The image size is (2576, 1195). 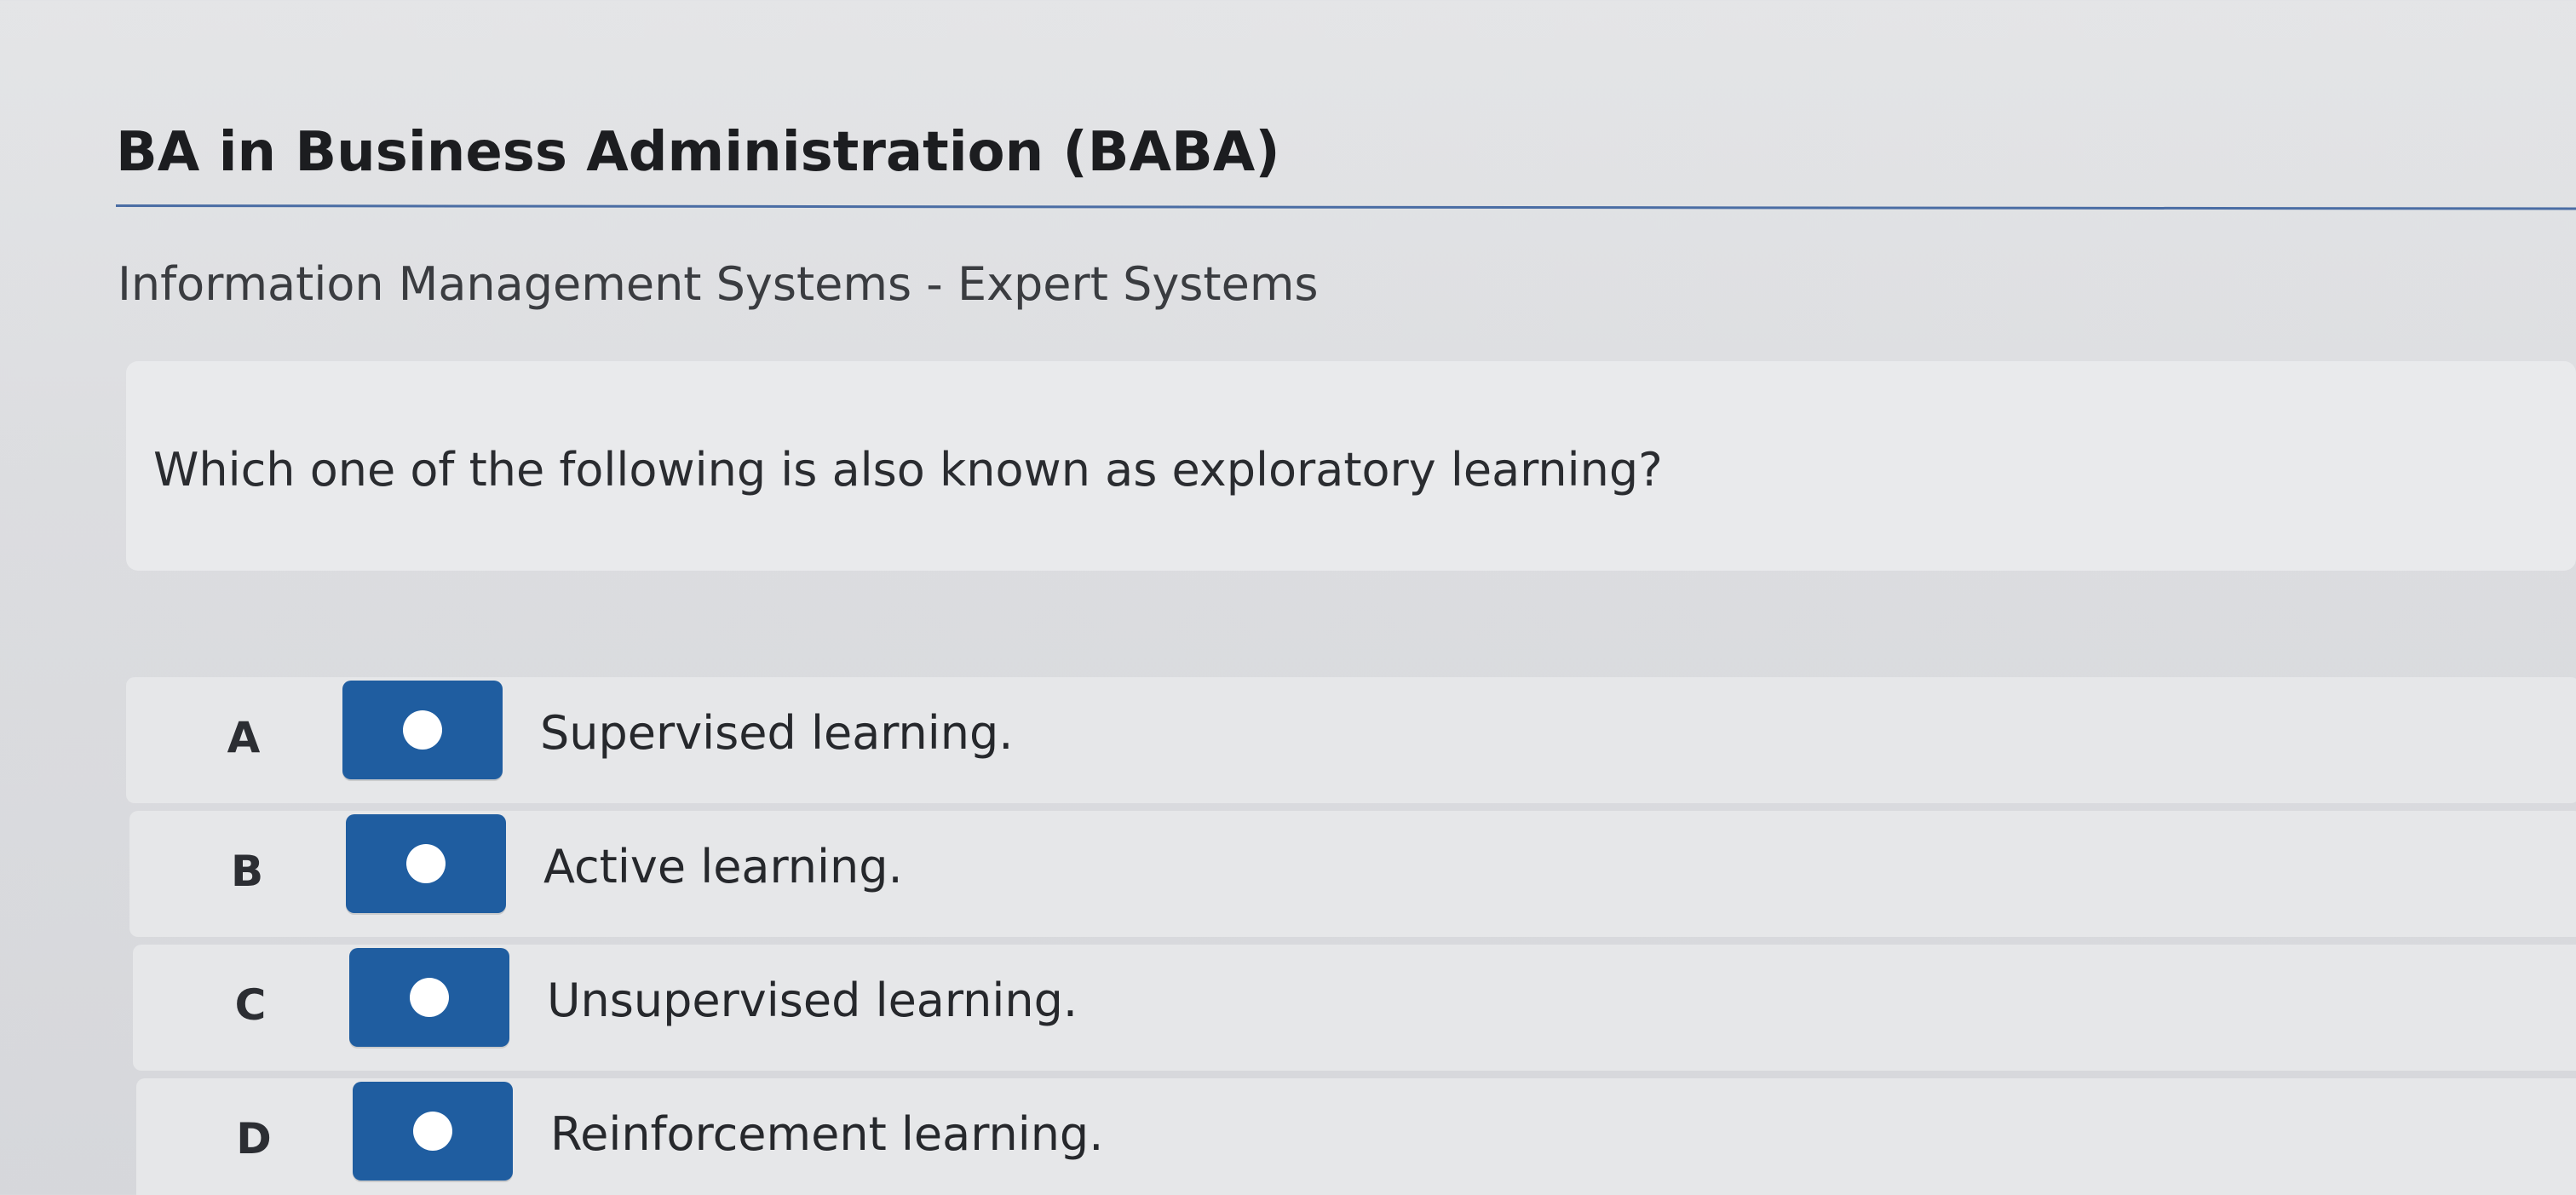 I want to click on option-label: Reinforcement learning., so click(x=827, y=1134).